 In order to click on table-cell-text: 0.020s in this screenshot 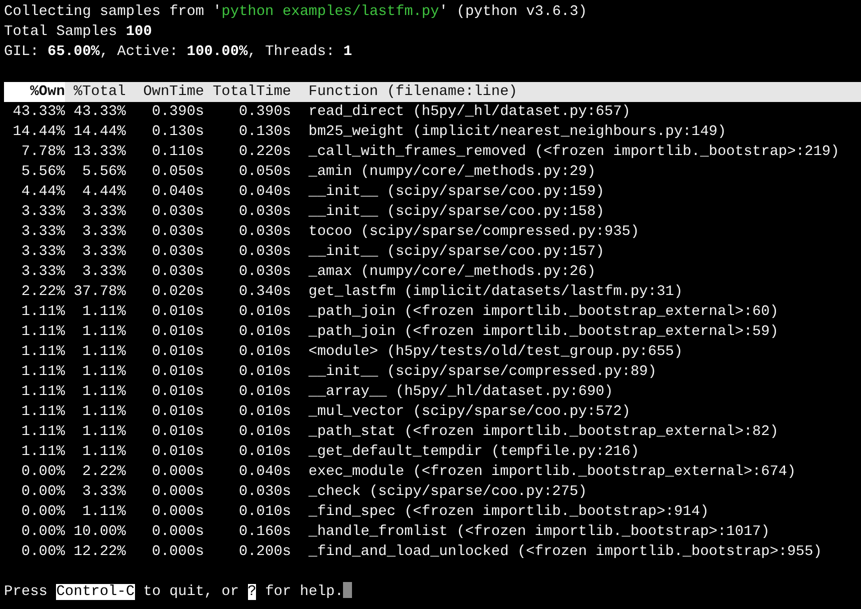, I will do `click(178, 292)`.